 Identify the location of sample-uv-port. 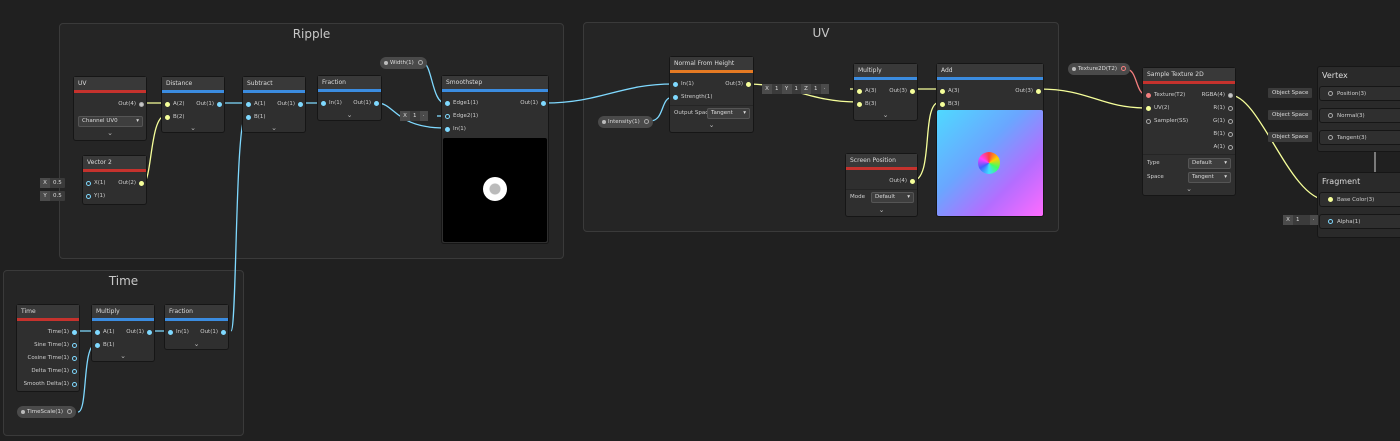
(1148, 108).